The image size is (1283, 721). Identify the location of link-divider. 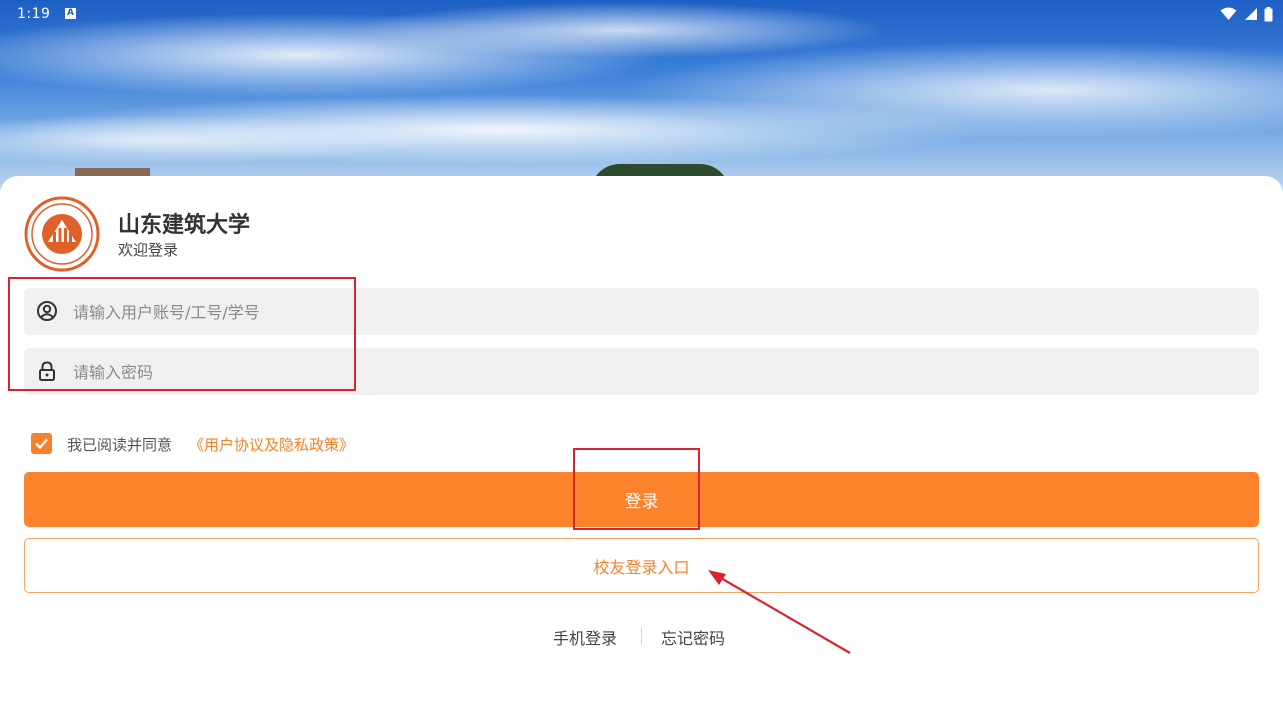
(641, 636).